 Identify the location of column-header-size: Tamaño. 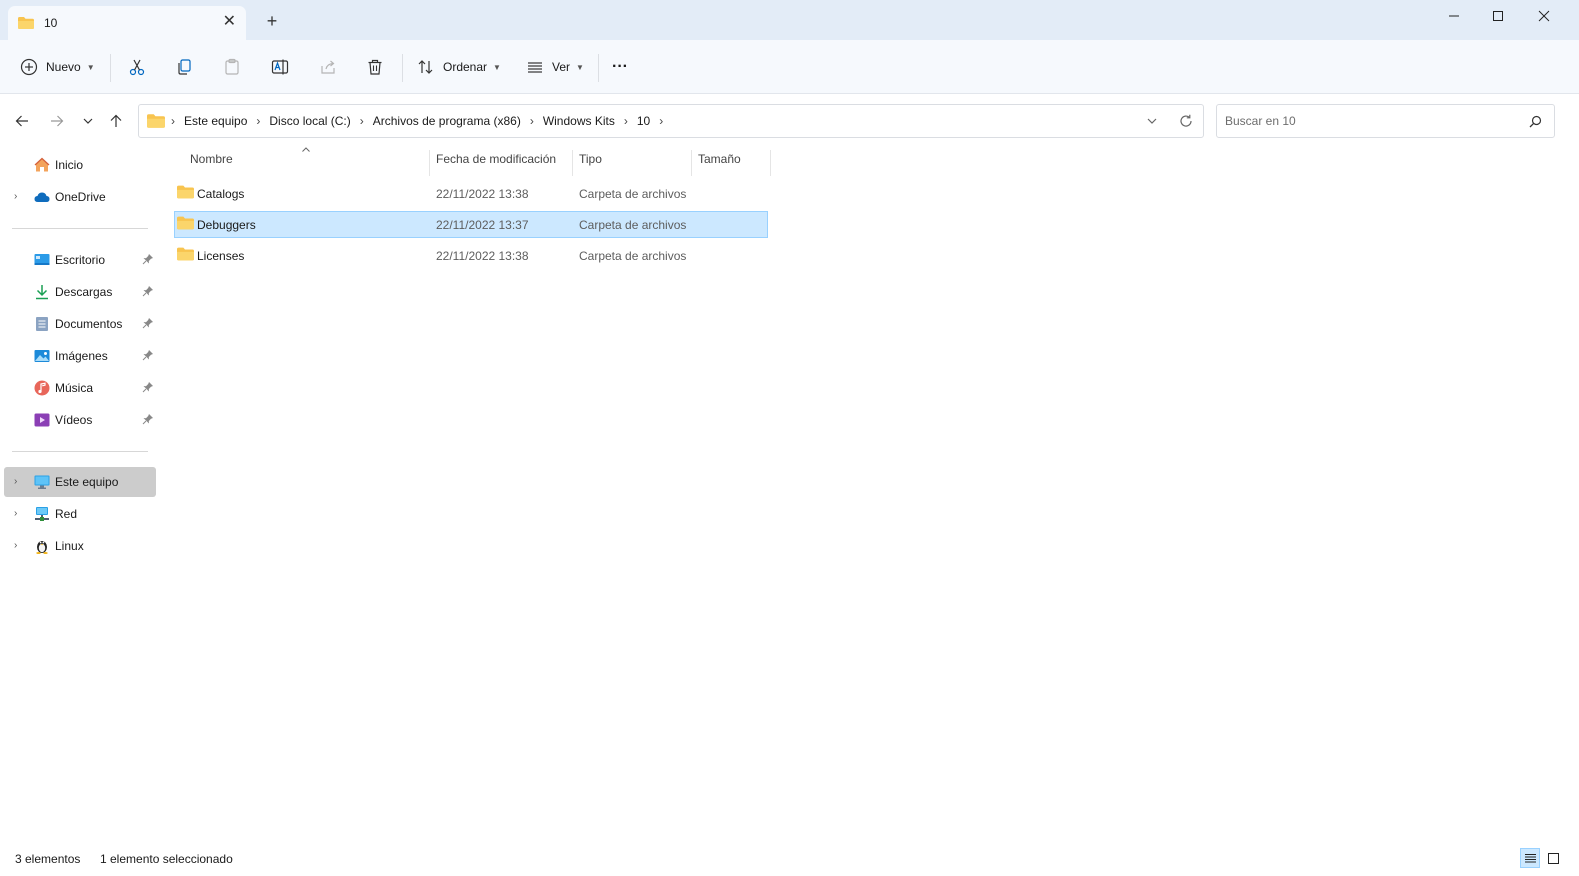
(719, 163).